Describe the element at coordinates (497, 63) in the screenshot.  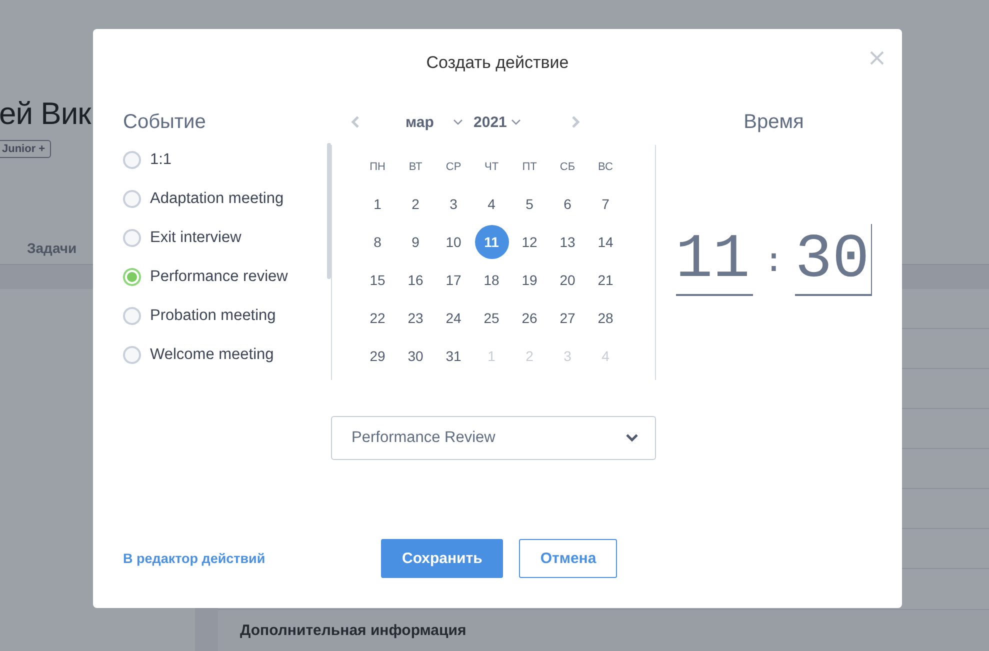
I see `dialog-title: Создать действие` at that location.